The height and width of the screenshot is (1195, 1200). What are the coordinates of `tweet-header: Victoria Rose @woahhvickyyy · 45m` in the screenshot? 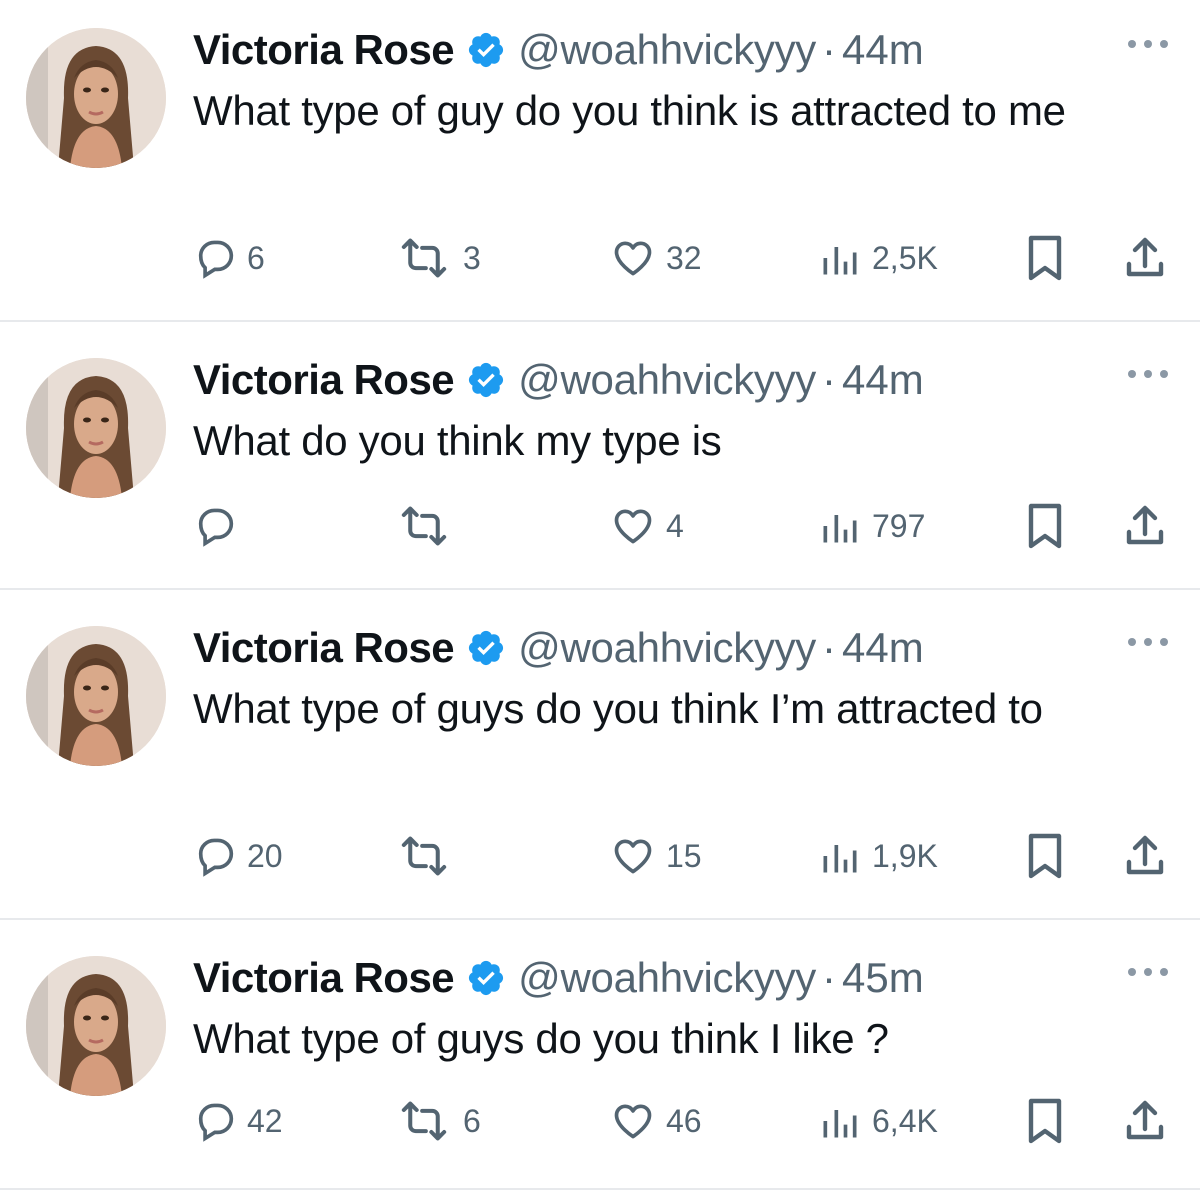 It's located at (558, 978).